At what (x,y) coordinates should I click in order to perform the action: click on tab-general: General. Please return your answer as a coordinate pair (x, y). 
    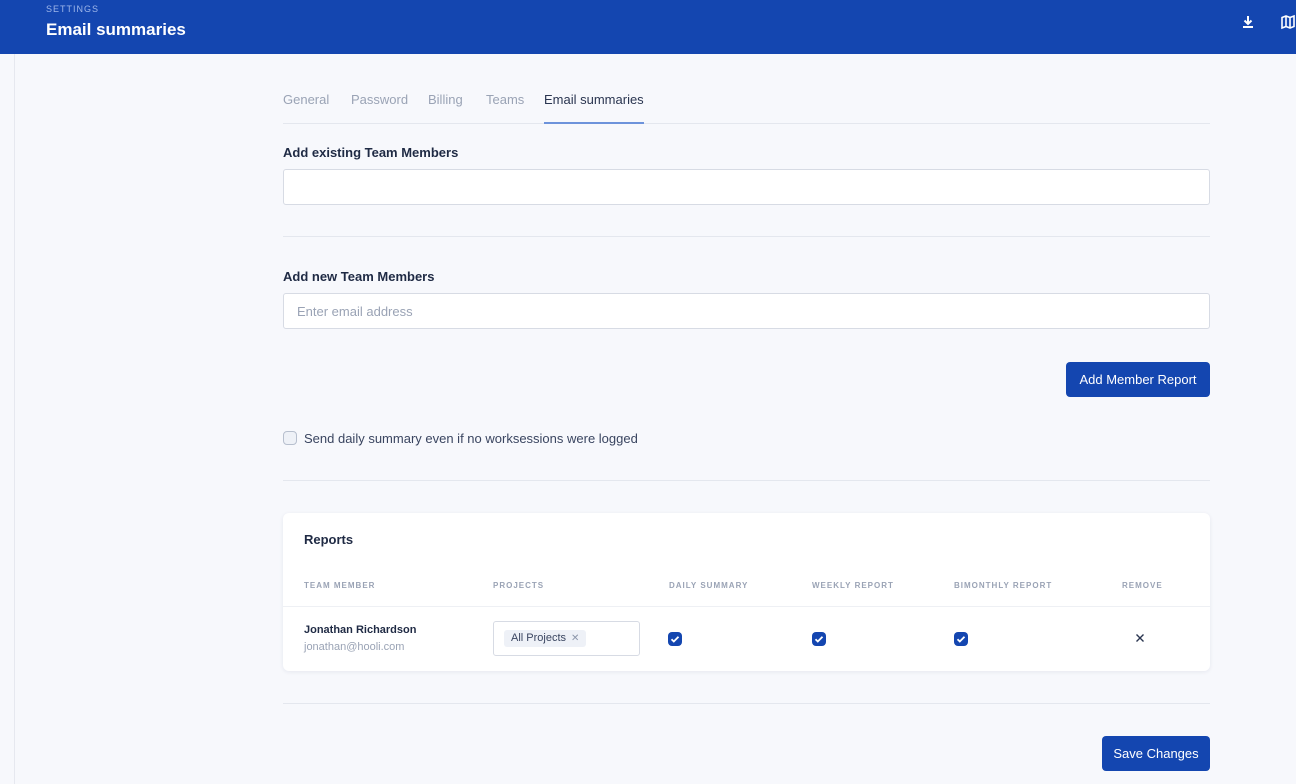
    Looking at the image, I should click on (306, 108).